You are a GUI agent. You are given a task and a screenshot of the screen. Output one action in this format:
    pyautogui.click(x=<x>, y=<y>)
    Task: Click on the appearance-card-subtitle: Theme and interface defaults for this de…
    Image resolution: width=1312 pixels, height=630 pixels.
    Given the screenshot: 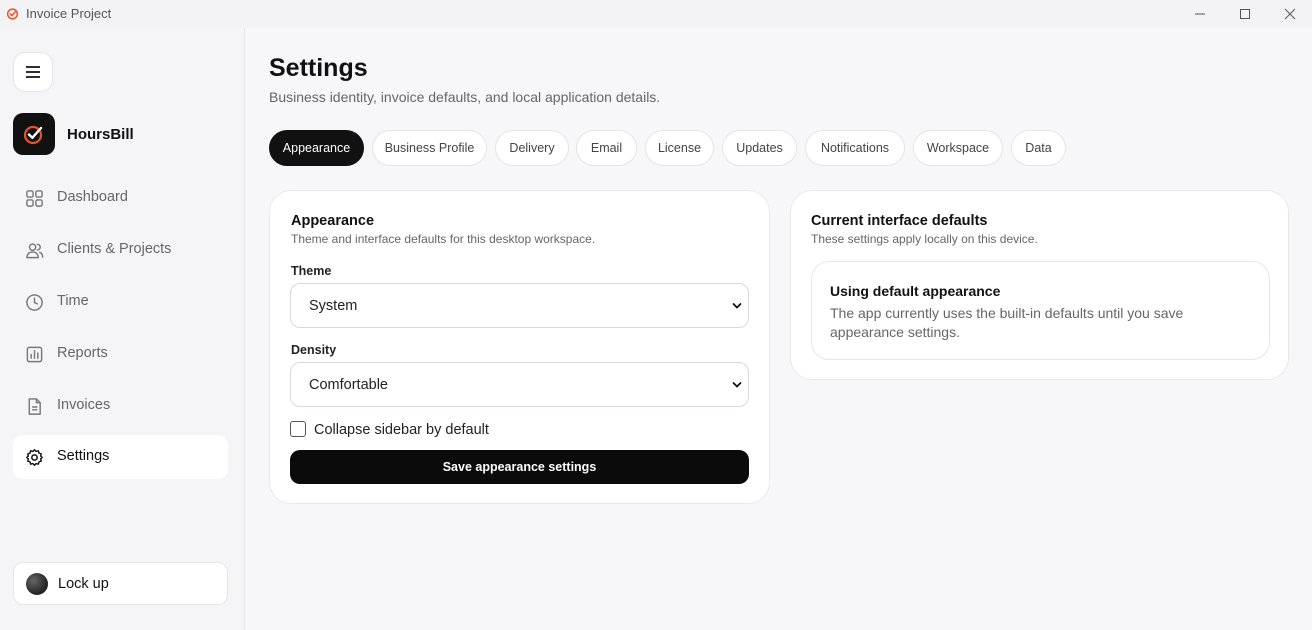 What is the action you would take?
    pyautogui.click(x=443, y=239)
    